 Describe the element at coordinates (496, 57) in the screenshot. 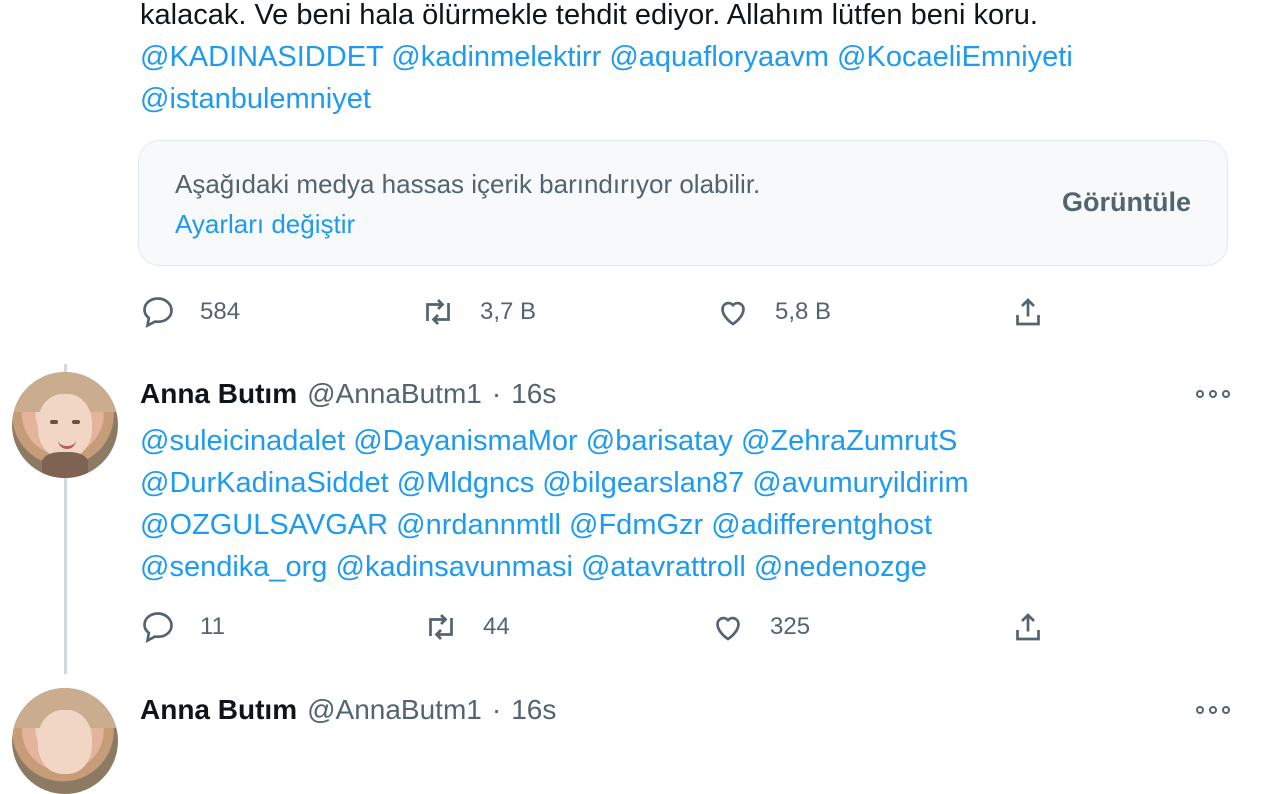

I see `mention-link: @kadinmelektirr` at that location.